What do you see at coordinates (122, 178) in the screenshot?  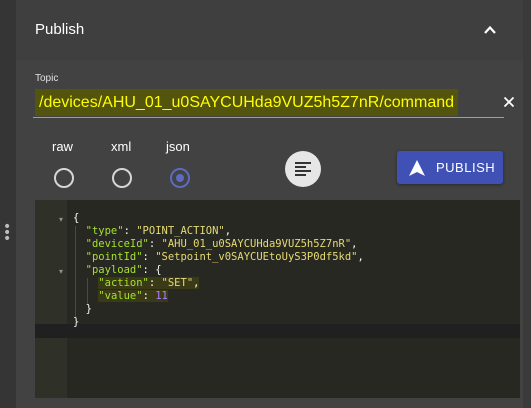 I see `radio-xml` at bounding box center [122, 178].